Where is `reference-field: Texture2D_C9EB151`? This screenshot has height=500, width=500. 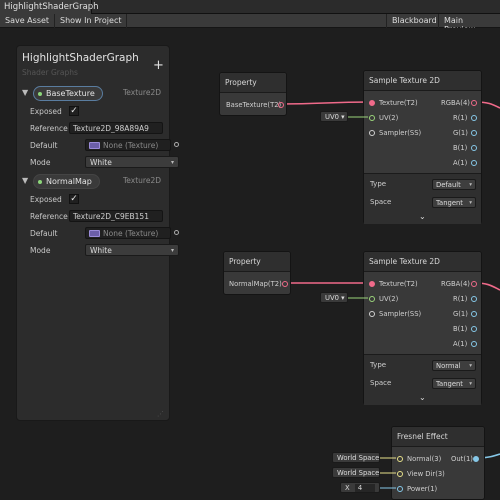
reference-field: Texture2D_C9EB151 is located at coordinates (116, 216).